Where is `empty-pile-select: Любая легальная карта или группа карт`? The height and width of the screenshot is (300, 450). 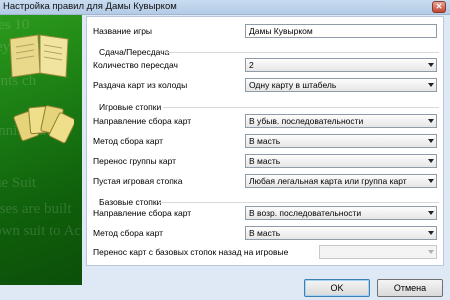
empty-pile-select: Любая легальная карта или группа карт is located at coordinates (341, 181).